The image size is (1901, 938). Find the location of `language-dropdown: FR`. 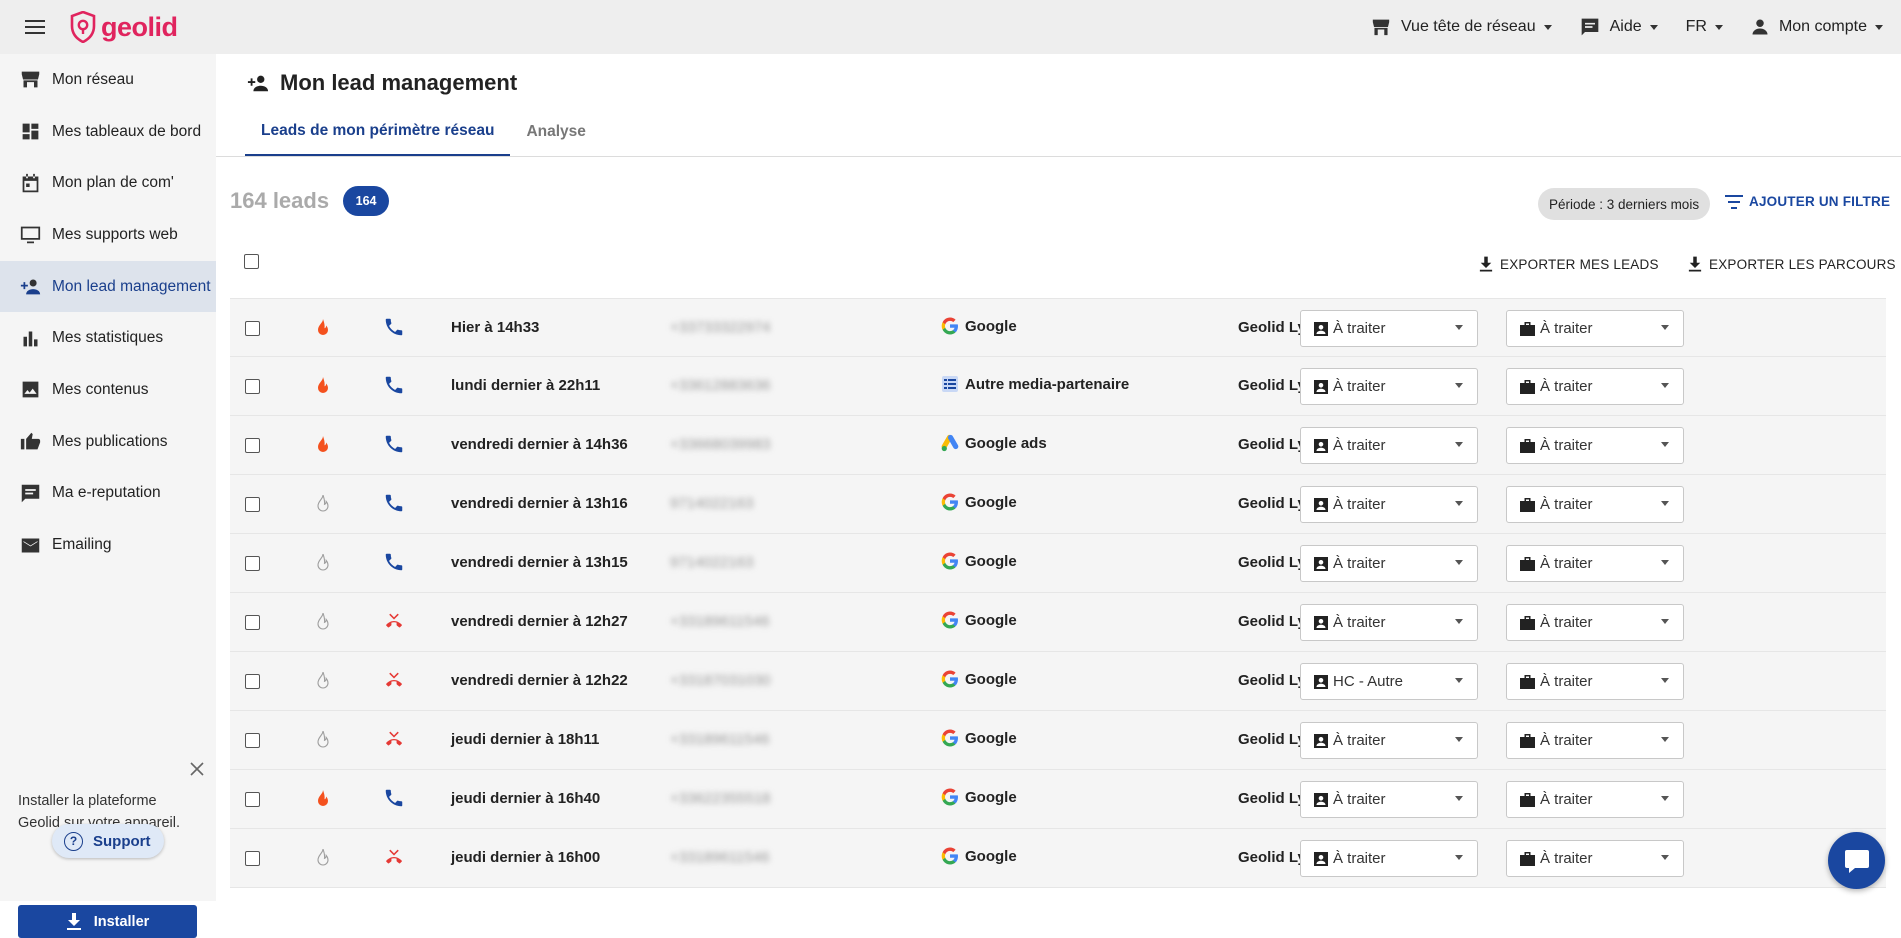

language-dropdown: FR is located at coordinates (1704, 27).